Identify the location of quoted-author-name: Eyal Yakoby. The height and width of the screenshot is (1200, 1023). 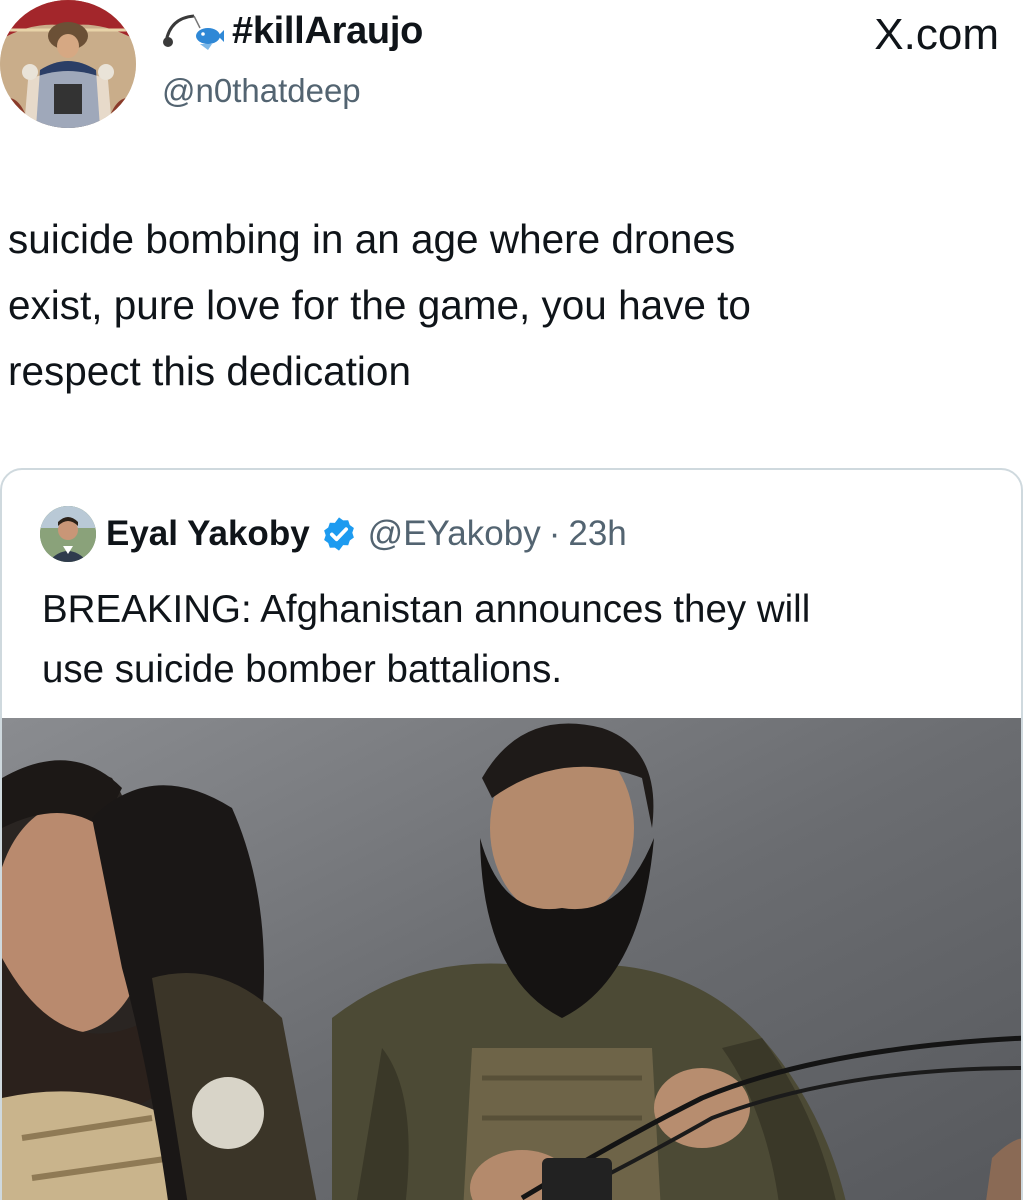
(208, 534).